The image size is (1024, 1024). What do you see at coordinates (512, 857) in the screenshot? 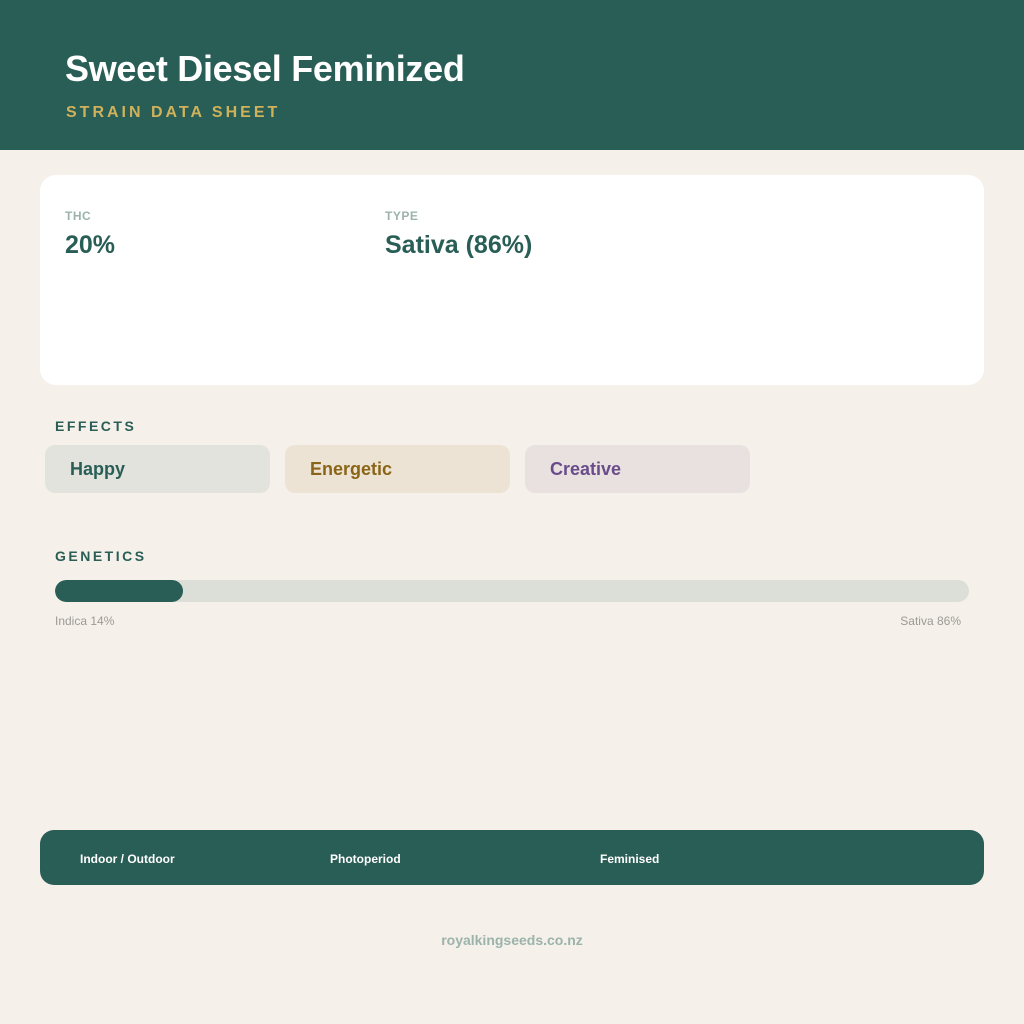
I see `grow-info-bar: Indoor / Outdoor Photoperiod Feminised` at bounding box center [512, 857].